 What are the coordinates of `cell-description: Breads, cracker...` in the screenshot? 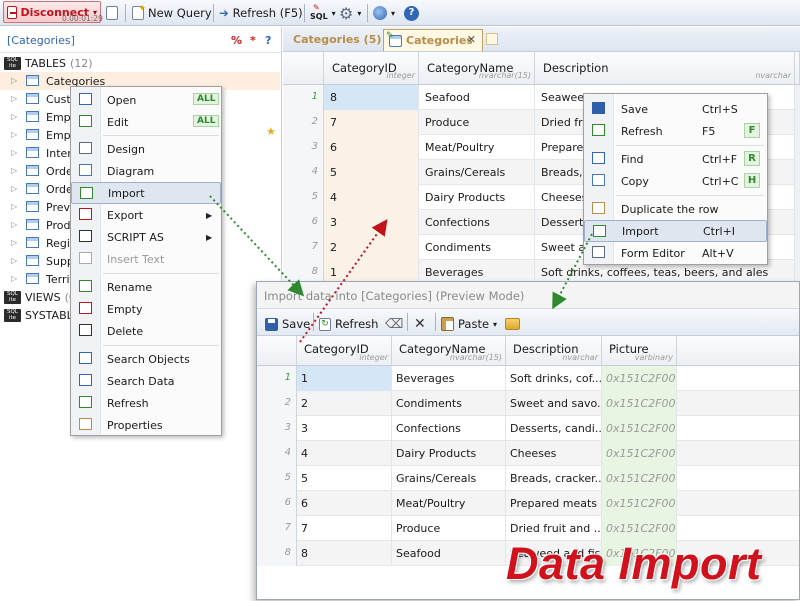 It's located at (554, 478).